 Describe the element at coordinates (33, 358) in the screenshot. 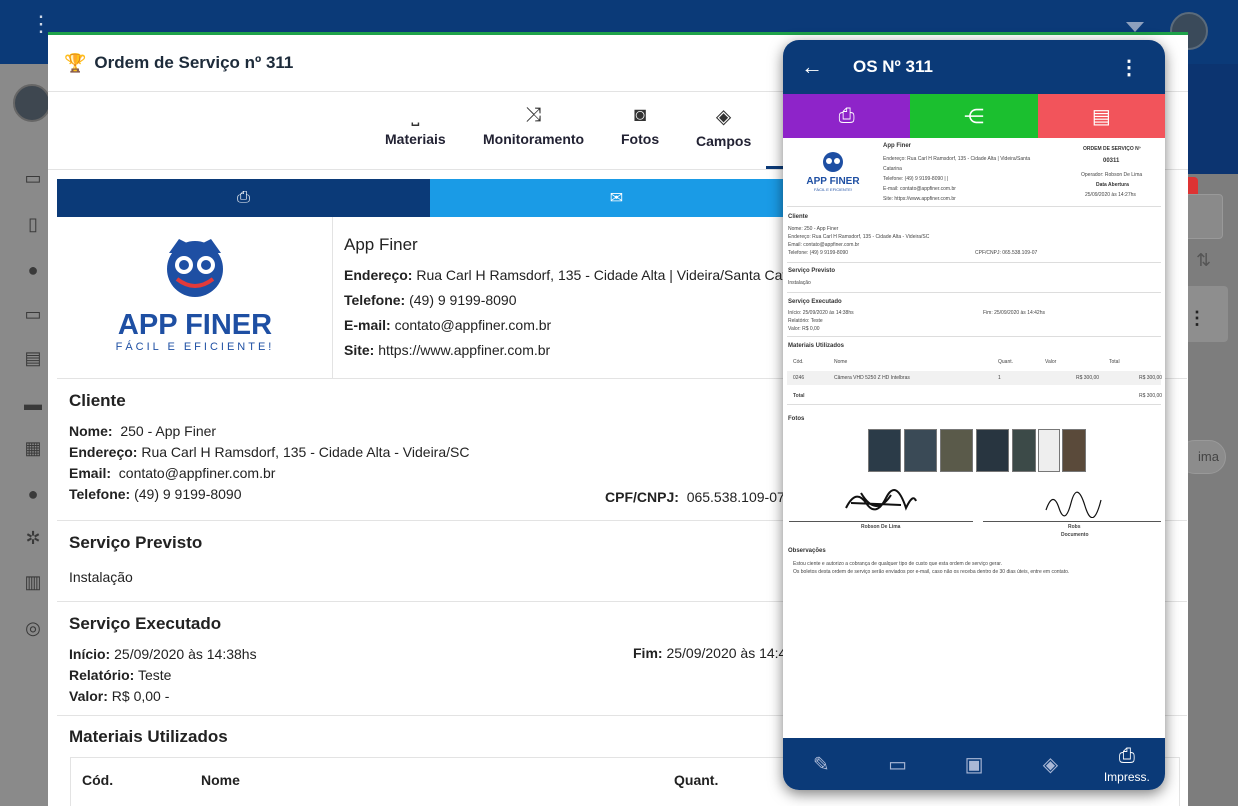

I see `document-icon: ▤` at that location.